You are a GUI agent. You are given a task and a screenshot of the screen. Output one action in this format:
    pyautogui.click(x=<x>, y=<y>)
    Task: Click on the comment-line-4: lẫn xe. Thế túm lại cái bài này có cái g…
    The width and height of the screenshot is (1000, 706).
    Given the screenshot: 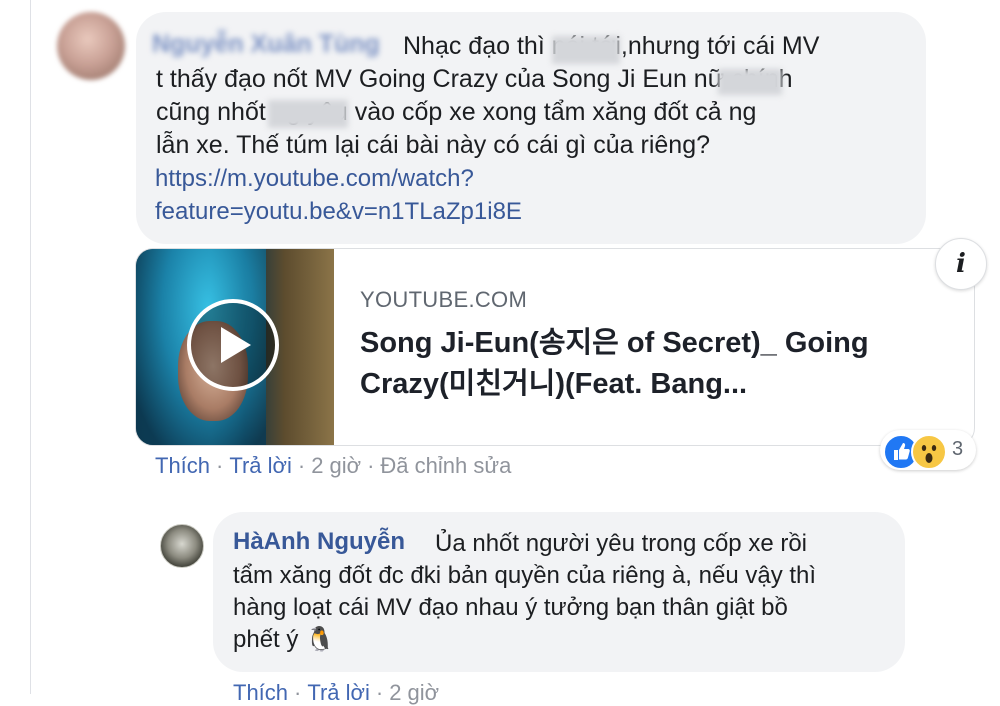 What is the action you would take?
    pyautogui.click(x=433, y=145)
    